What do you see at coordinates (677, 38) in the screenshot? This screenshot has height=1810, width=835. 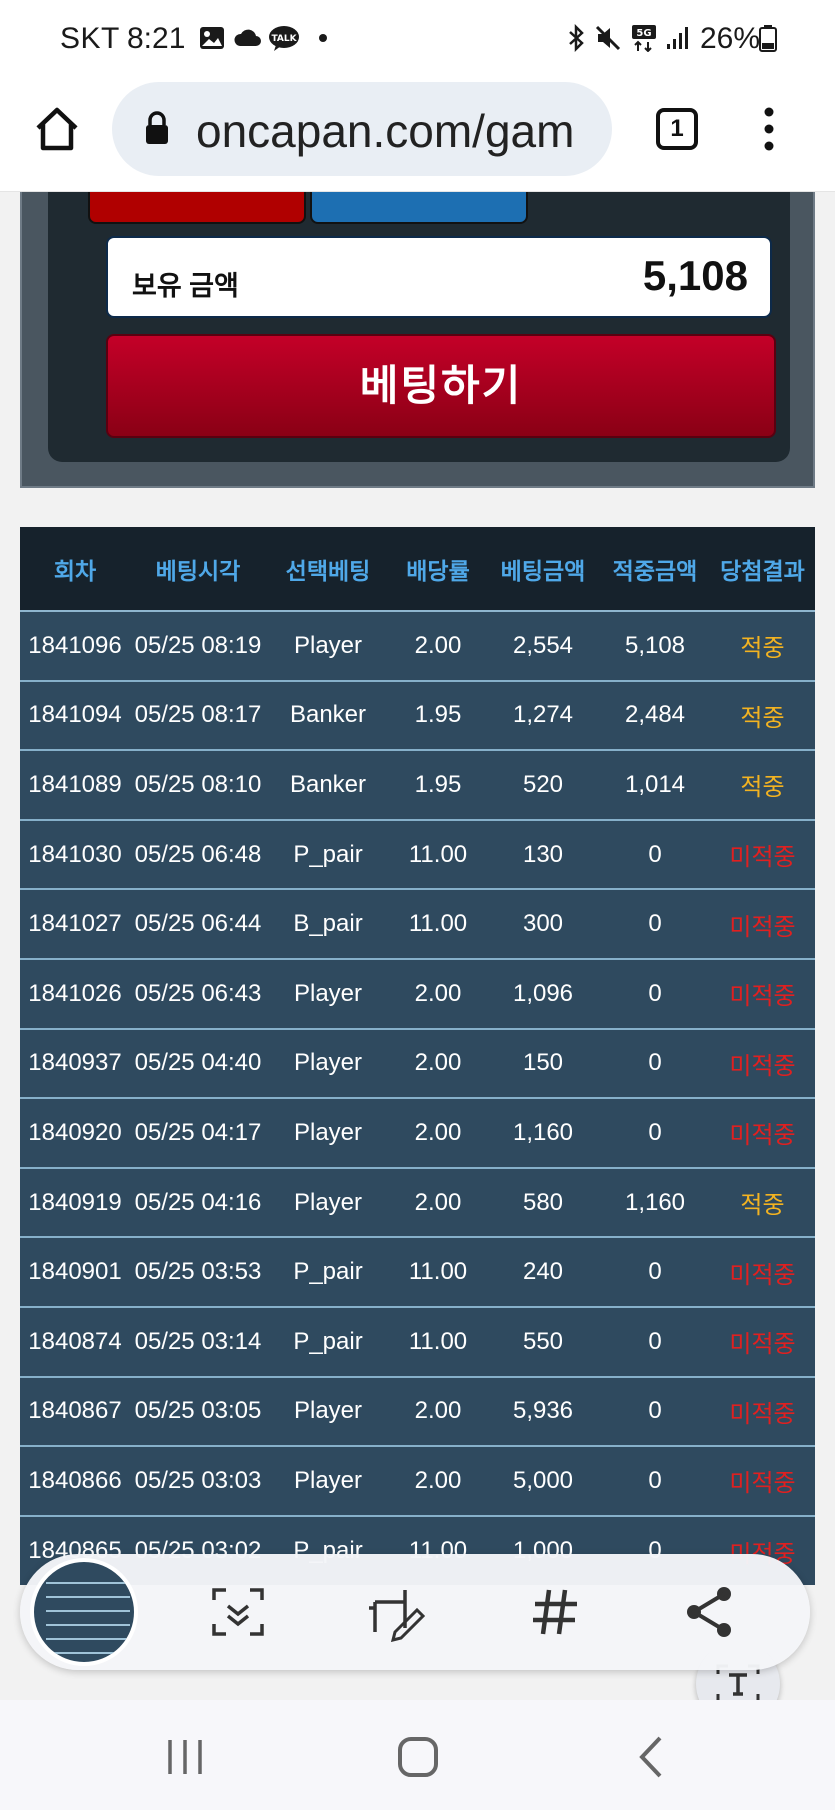 I see `signal-icon` at bounding box center [677, 38].